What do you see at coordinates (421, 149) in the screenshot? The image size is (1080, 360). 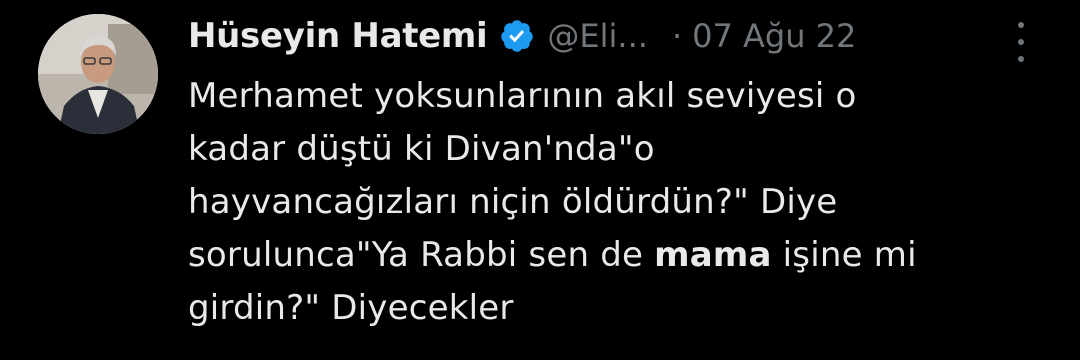 I see `tweet-text-line: kadar düştü ki Divan'nda"o` at bounding box center [421, 149].